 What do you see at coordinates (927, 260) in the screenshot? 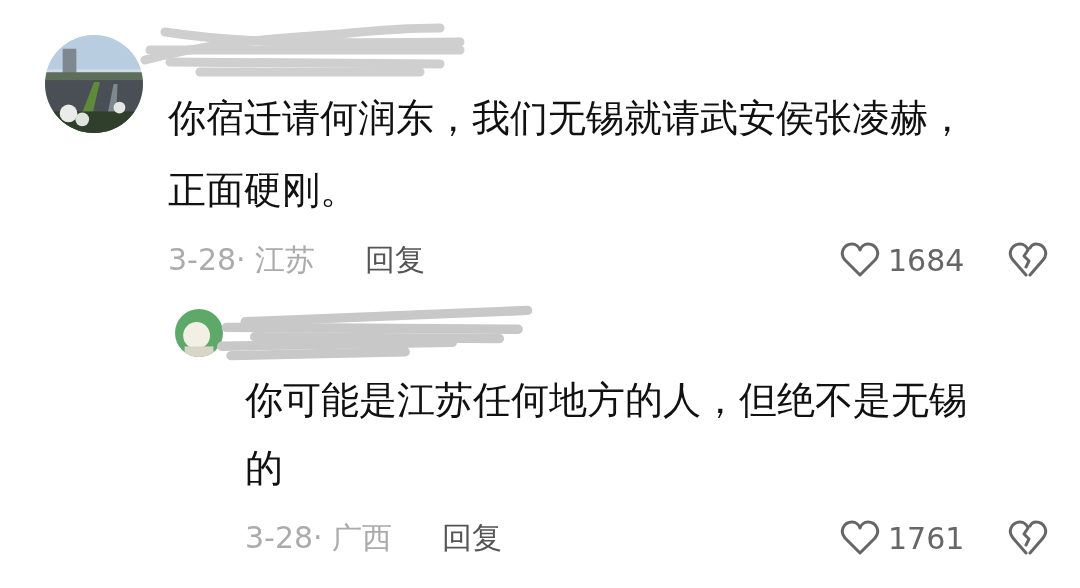
I see `like-count: 1684` at bounding box center [927, 260].